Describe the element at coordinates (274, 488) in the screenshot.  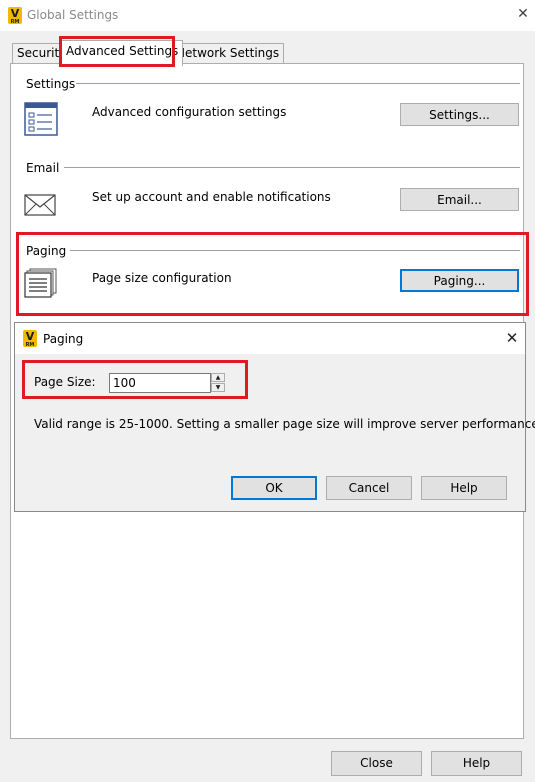
I see `ok-button: OK` at that location.